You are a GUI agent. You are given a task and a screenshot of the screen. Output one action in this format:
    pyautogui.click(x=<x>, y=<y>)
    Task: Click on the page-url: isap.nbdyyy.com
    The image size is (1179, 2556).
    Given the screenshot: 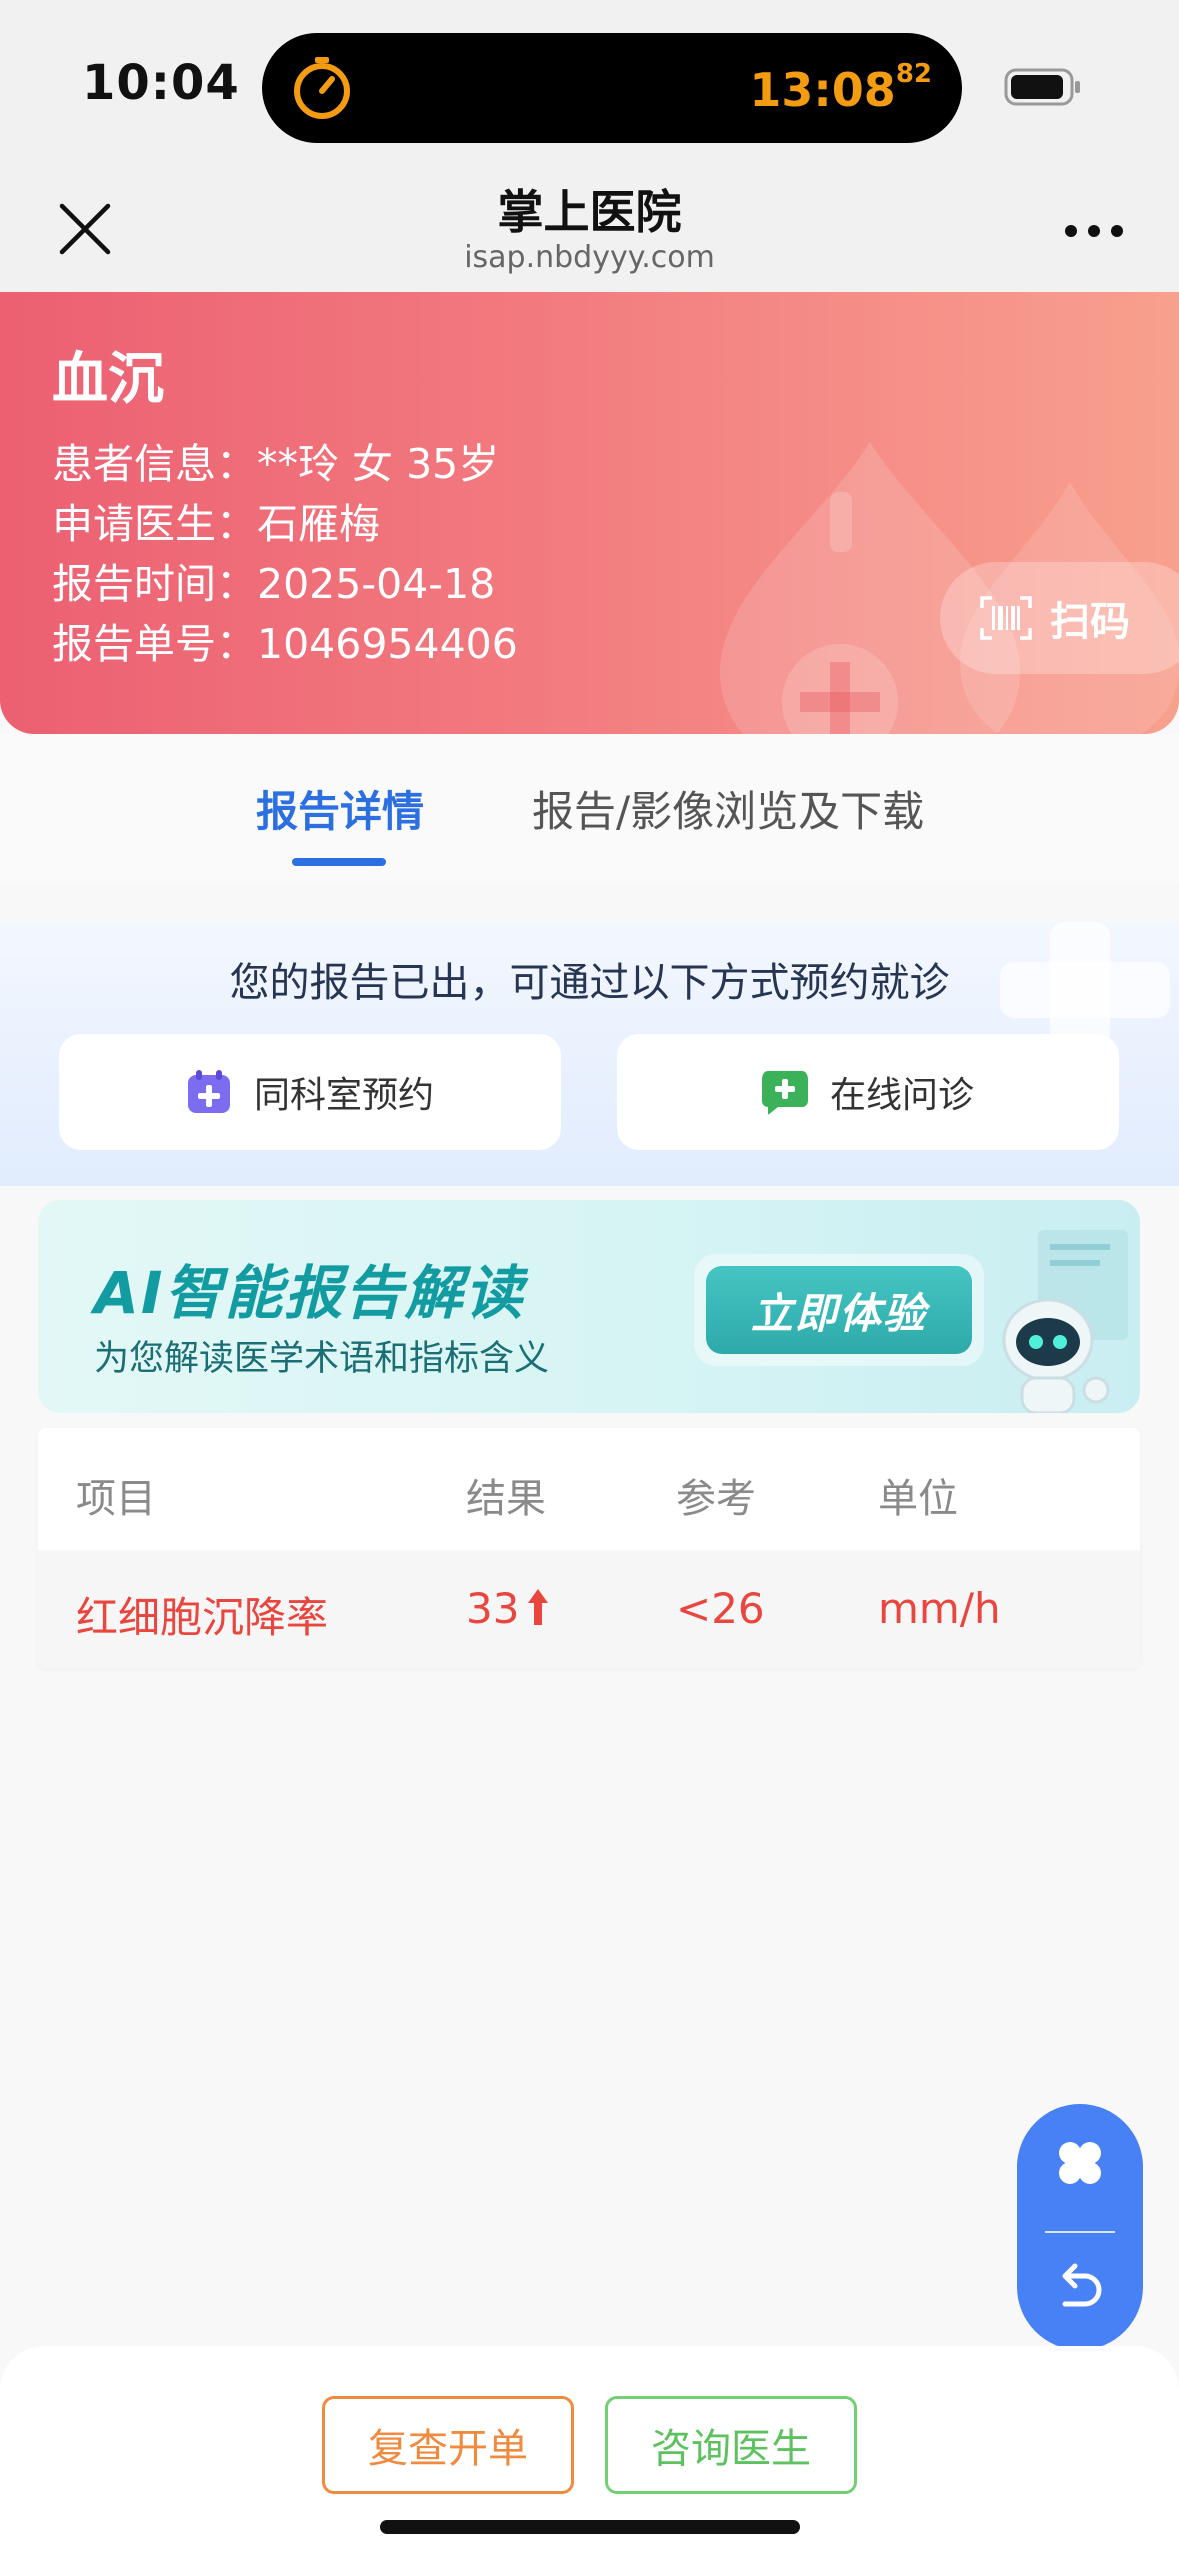 What is the action you would take?
    pyautogui.click(x=589, y=257)
    